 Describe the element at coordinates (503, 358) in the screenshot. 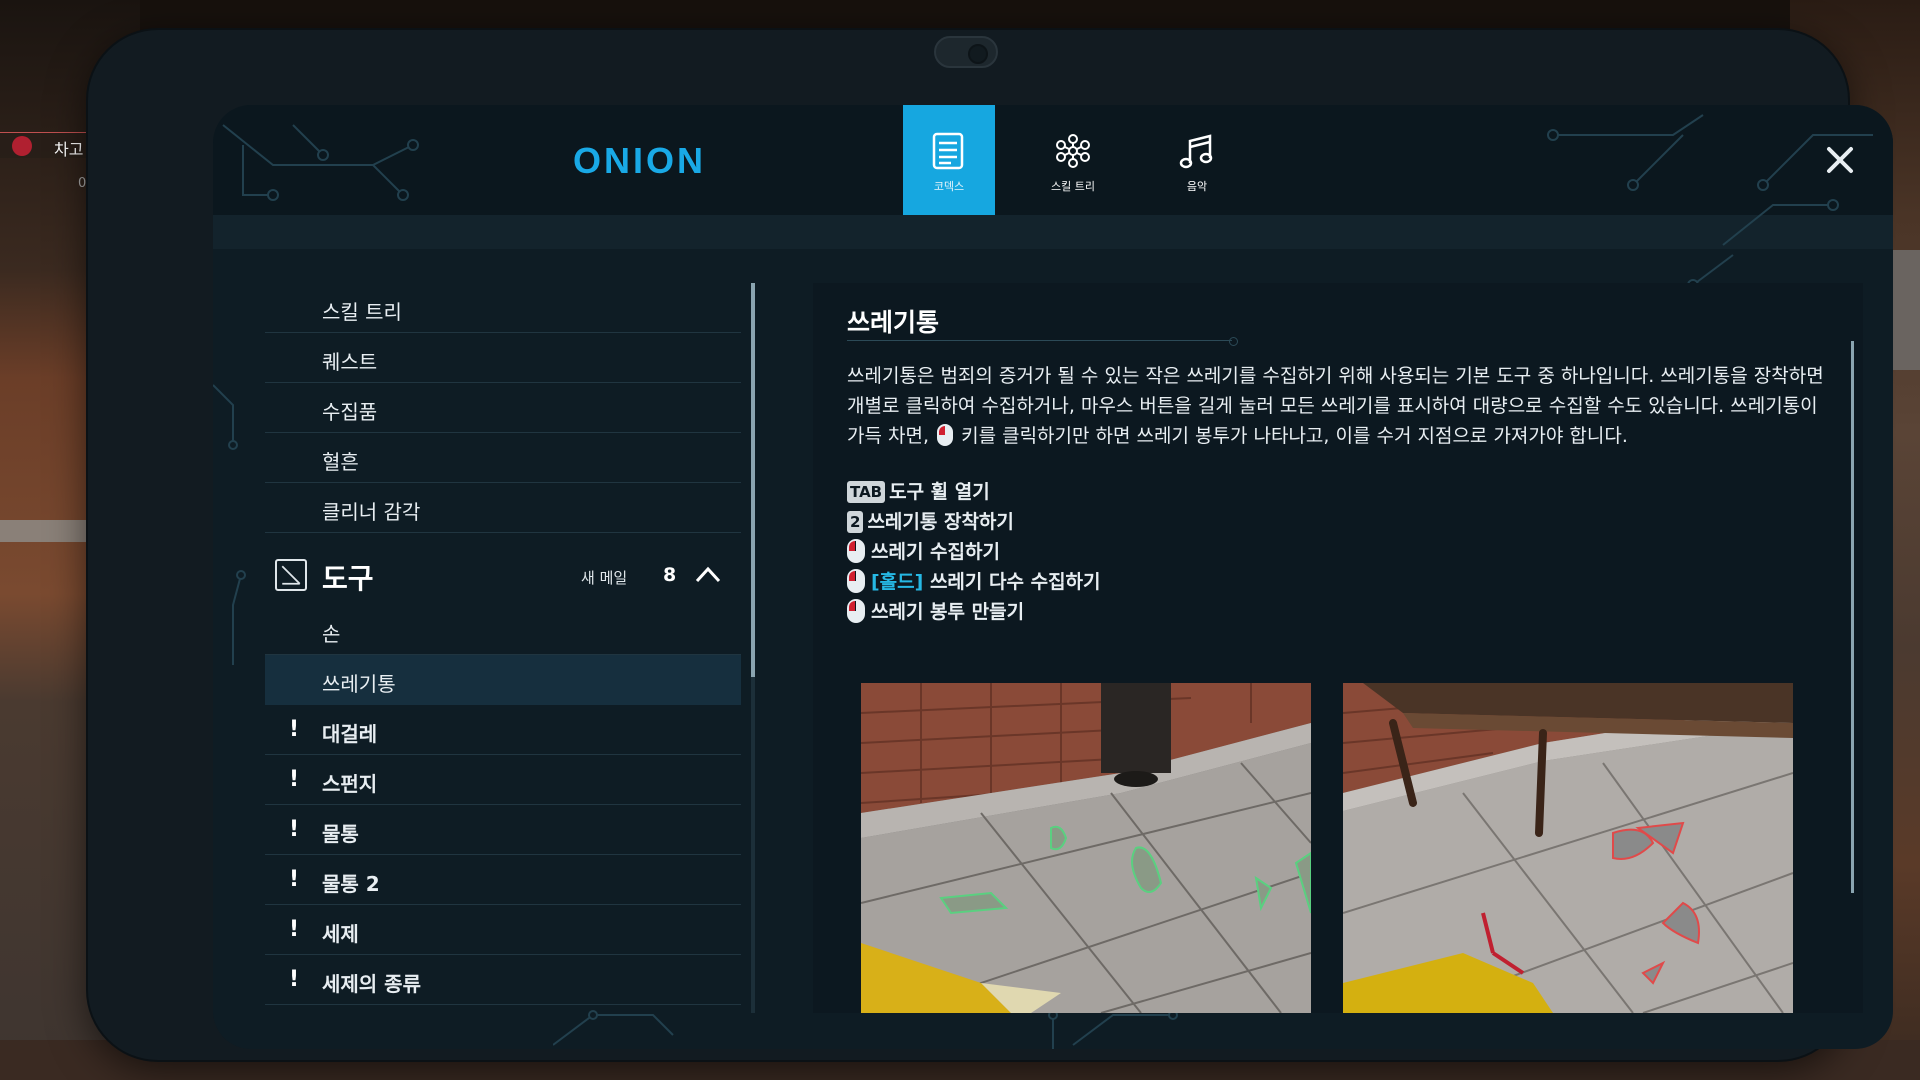

I see `sidebar-item-quest: 퀘스트` at that location.